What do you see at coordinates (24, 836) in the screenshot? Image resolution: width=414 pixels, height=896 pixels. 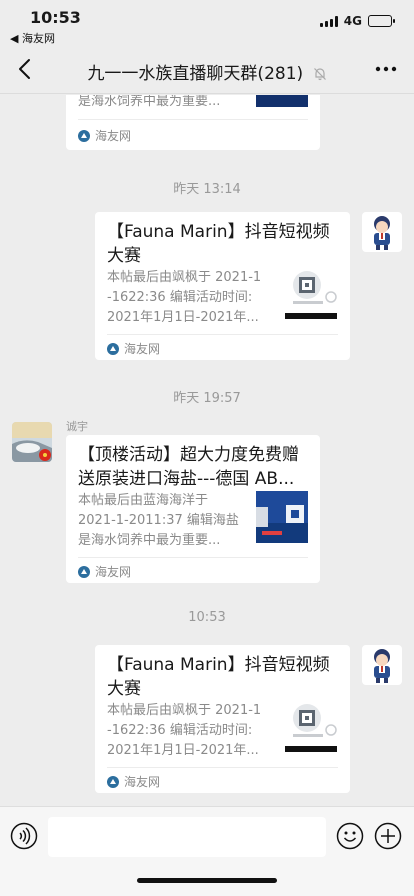 I see `voice-icon` at bounding box center [24, 836].